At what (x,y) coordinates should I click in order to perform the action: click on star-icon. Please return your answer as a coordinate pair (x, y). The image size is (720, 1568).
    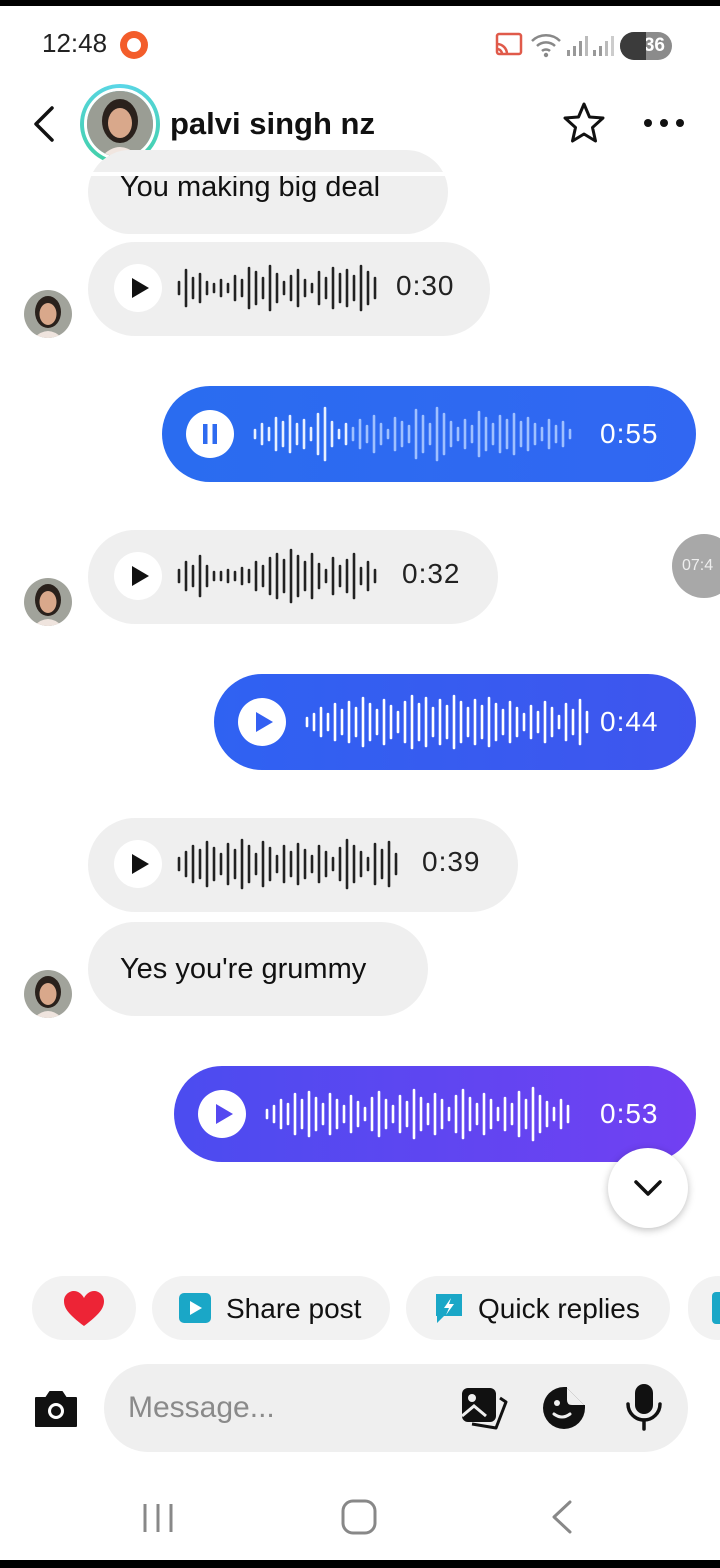
    Looking at the image, I should click on (584, 124).